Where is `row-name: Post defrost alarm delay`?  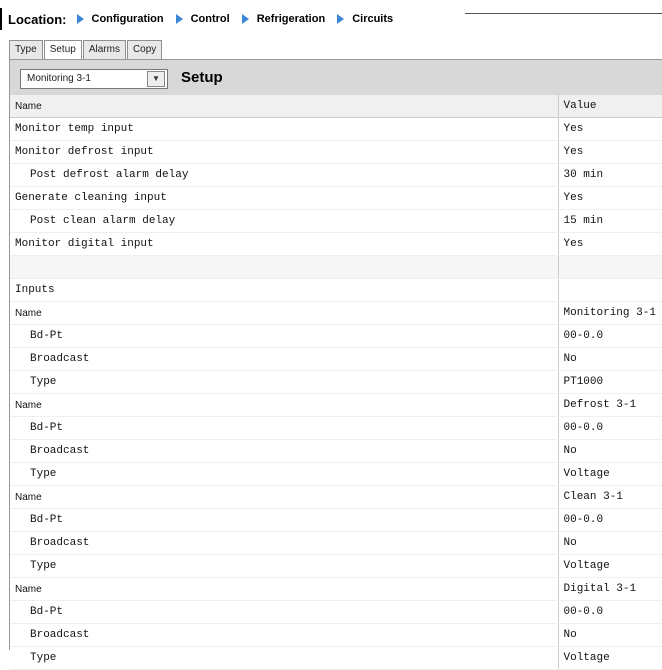
row-name: Post defrost alarm delay is located at coordinates (284, 175).